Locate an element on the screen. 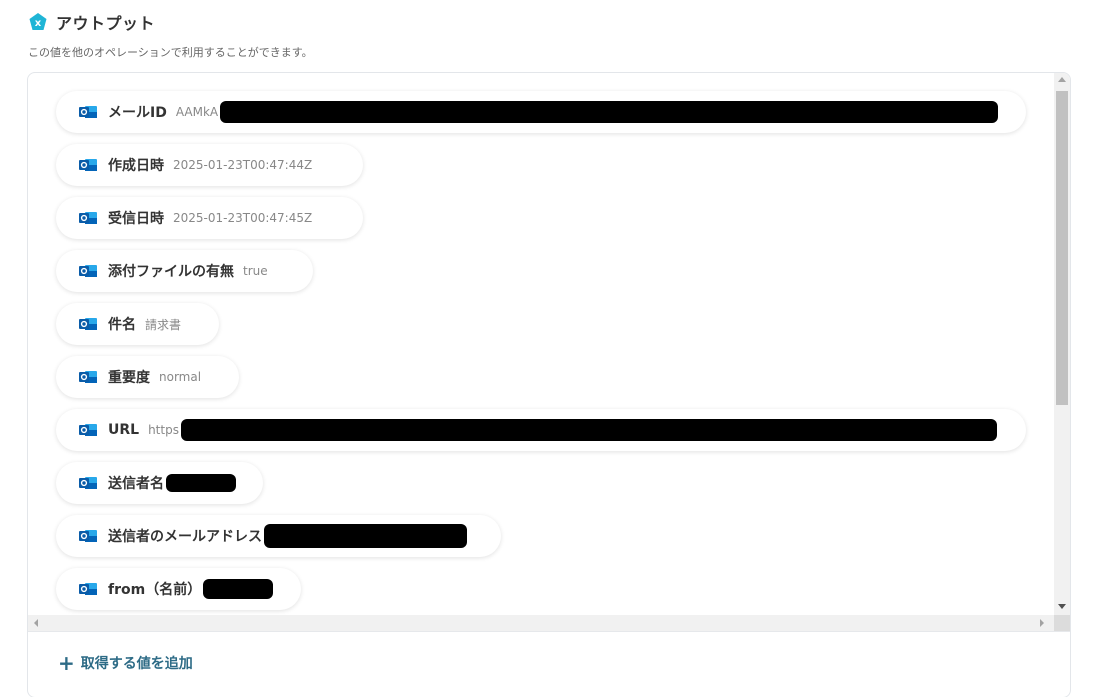  scrollbar-corner is located at coordinates (1062, 623).